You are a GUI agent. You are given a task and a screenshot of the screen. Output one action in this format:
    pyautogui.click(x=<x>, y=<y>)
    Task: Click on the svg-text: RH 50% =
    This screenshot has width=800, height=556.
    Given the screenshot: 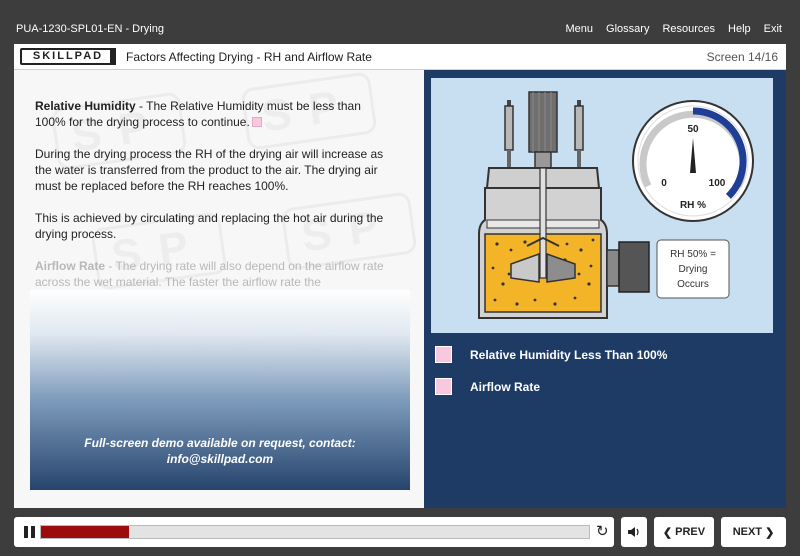 What is the action you would take?
    pyautogui.click(x=693, y=254)
    